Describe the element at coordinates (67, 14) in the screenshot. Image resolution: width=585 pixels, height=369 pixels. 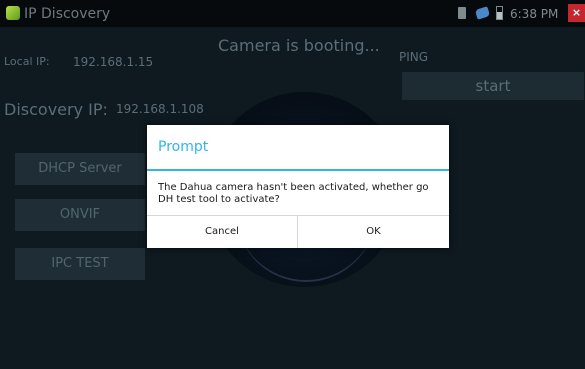
I see `app-title: IP Discovery` at that location.